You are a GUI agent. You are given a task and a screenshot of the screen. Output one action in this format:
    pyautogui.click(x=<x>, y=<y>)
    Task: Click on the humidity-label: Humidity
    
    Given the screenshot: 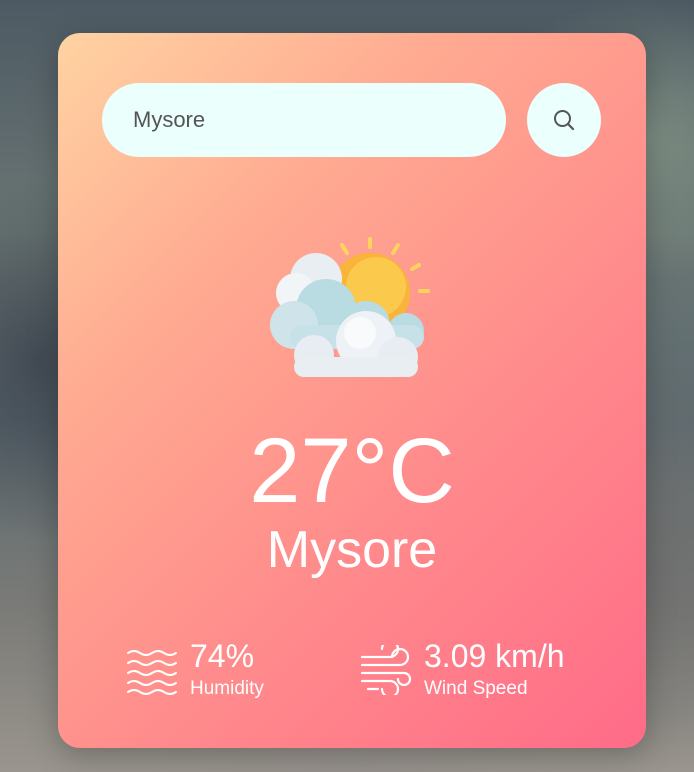 What is the action you would take?
    pyautogui.click(x=227, y=688)
    